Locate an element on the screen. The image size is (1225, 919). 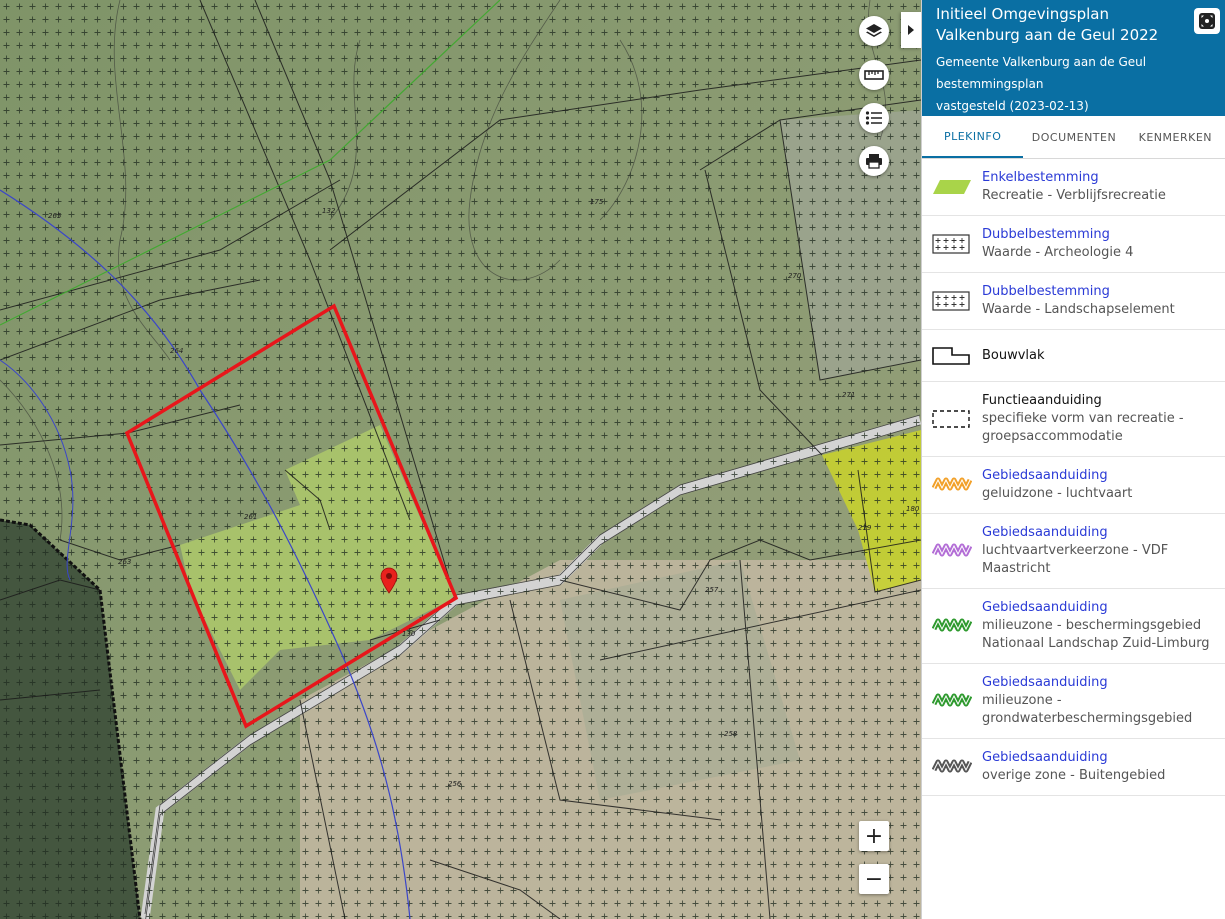
parcel-label: 130 is located at coordinates (409, 634).